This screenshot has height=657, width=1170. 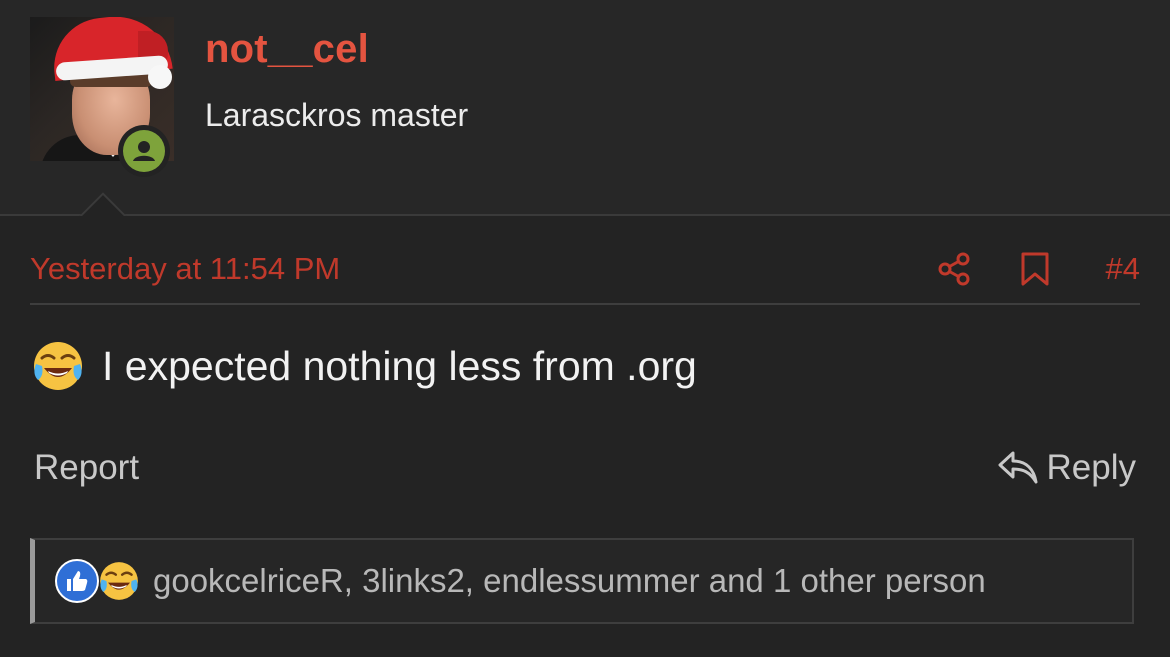 I want to click on username-link: not__cel, so click(x=287, y=49).